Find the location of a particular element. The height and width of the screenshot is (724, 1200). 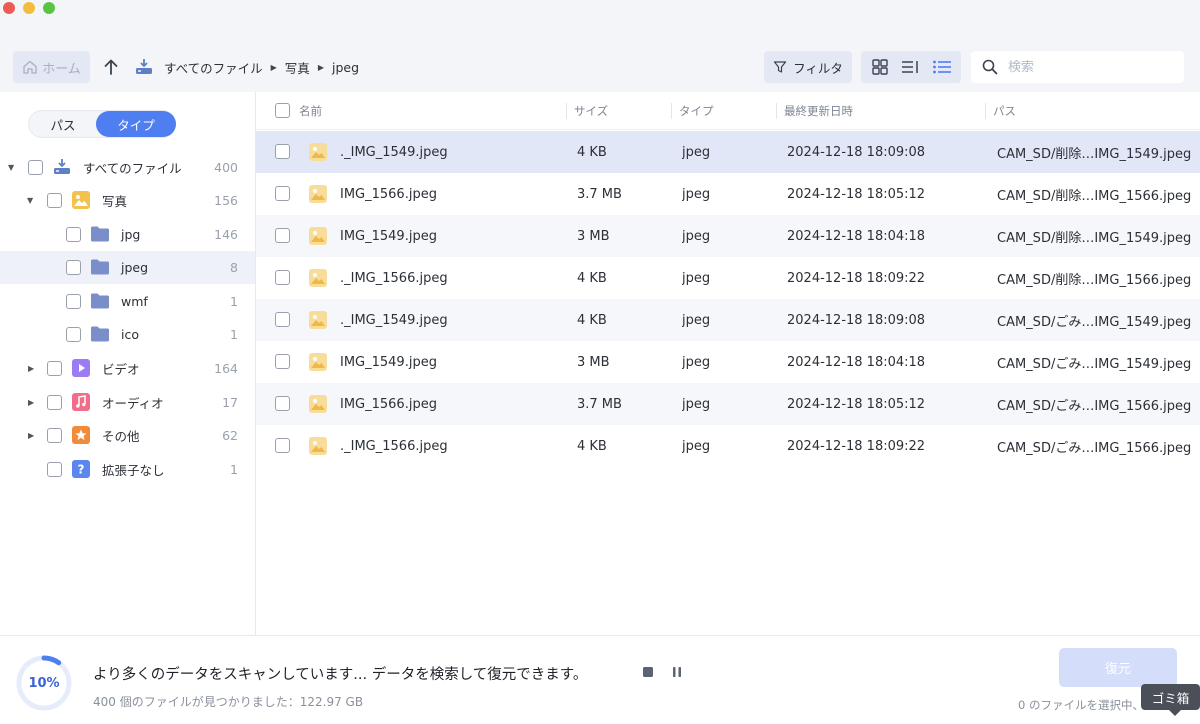

list-view-button is located at coordinates (942, 67).